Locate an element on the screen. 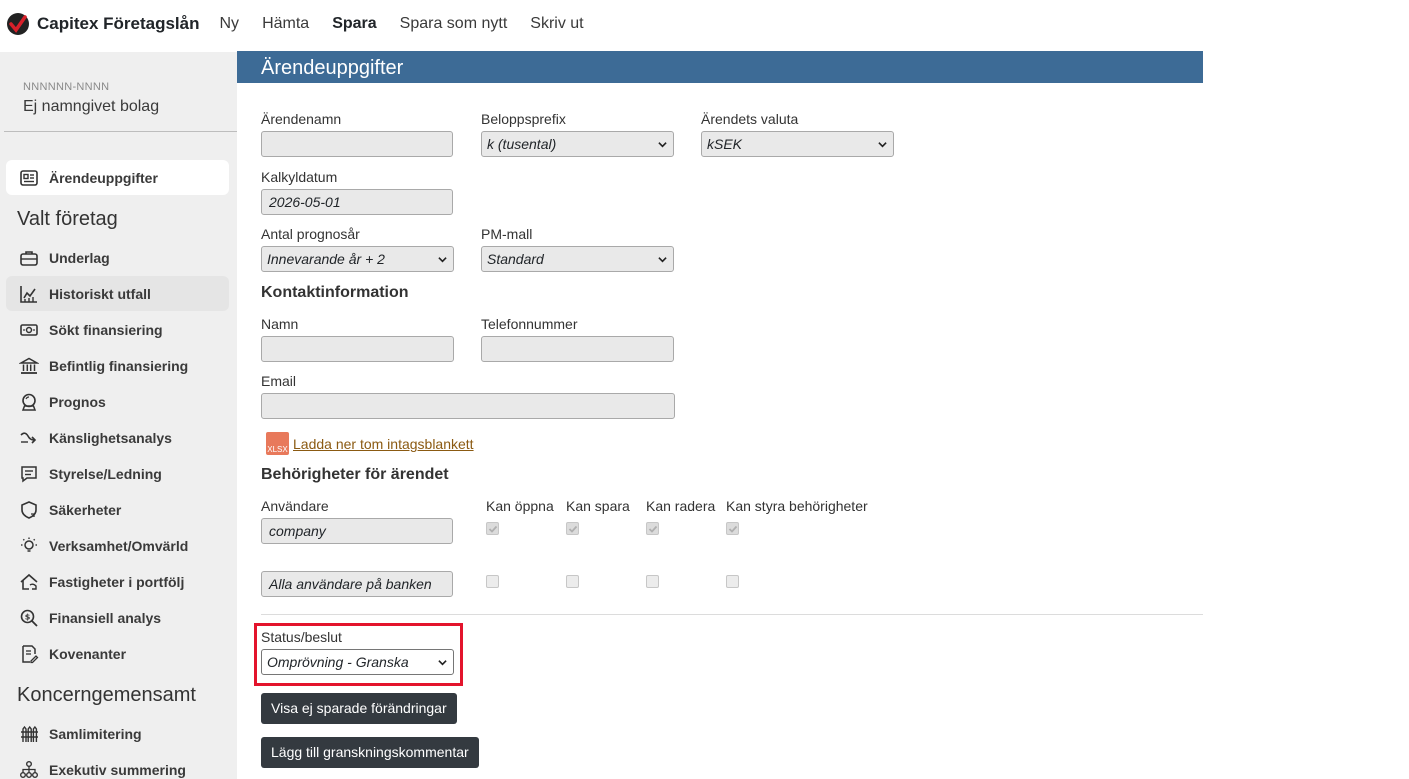  prognosar-select: Innevarande år + 2 is located at coordinates (357, 259).